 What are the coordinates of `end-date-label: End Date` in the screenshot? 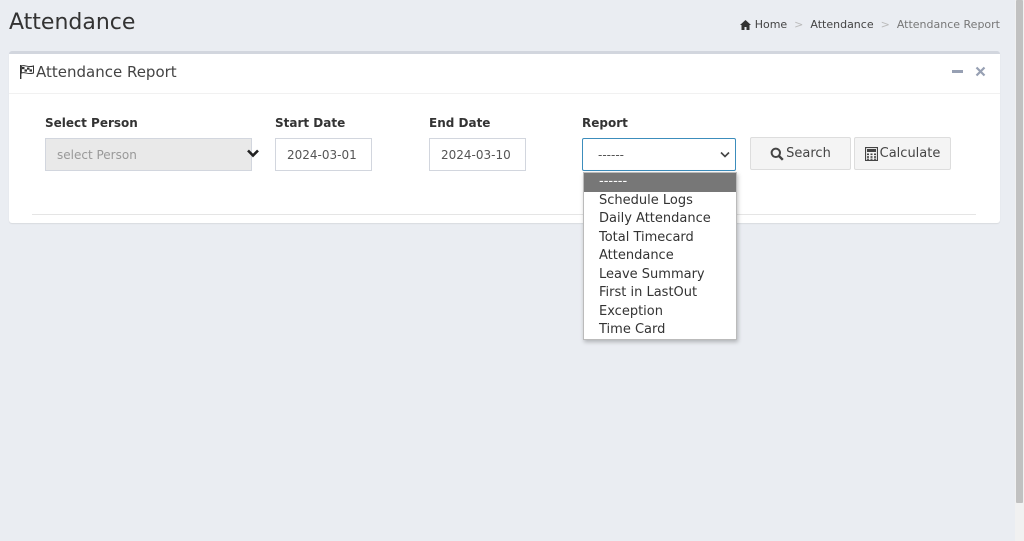 It's located at (460, 123).